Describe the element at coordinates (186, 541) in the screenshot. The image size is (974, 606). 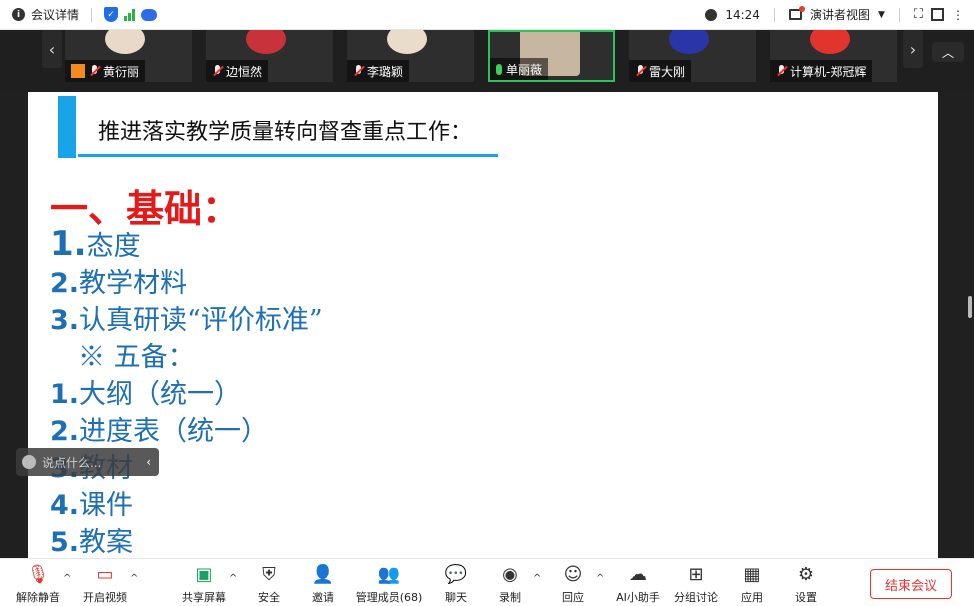
I see `list-item: 5.教案` at that location.